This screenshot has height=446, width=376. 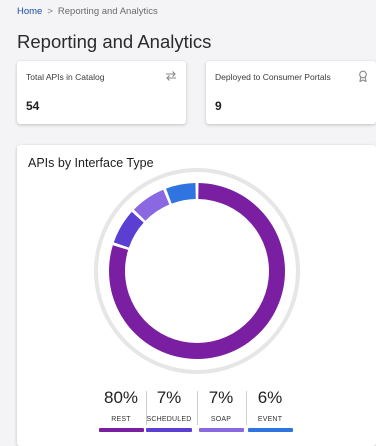 I want to click on legend-item-rest: 80% REST, so click(x=121, y=410).